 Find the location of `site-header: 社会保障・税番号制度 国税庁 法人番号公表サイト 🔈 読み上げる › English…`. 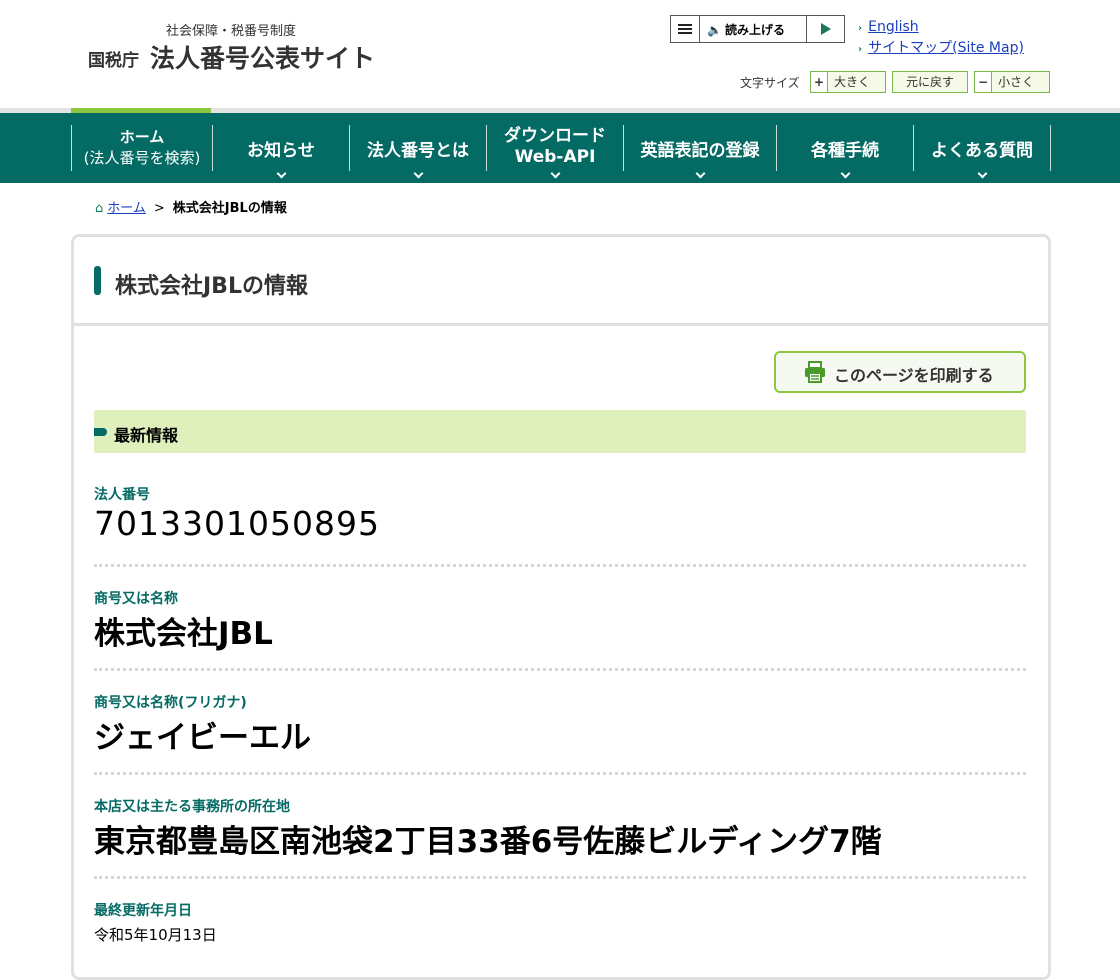

site-header: 社会保障・税番号制度 国税庁 法人番号公表サイト 🔈 読み上げる › English… is located at coordinates (560, 54).